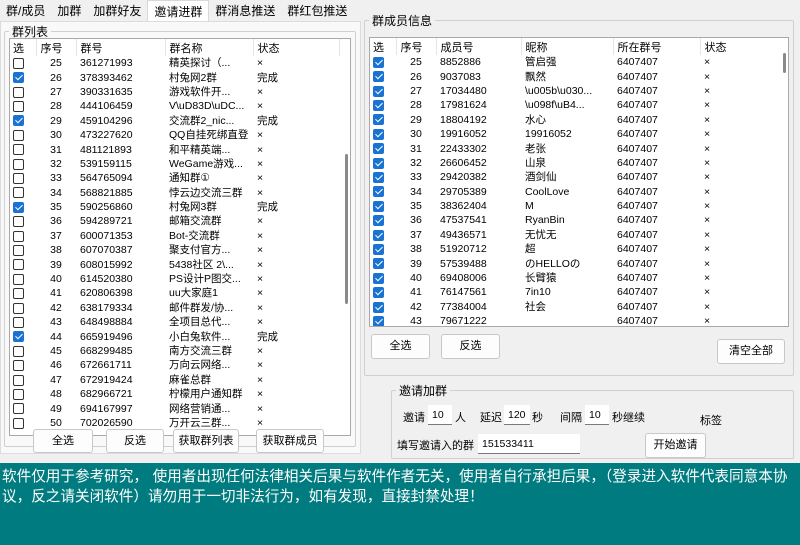 The image size is (800, 545). Describe the element at coordinates (69, 11) in the screenshot. I see `tab-1: 加群` at that location.